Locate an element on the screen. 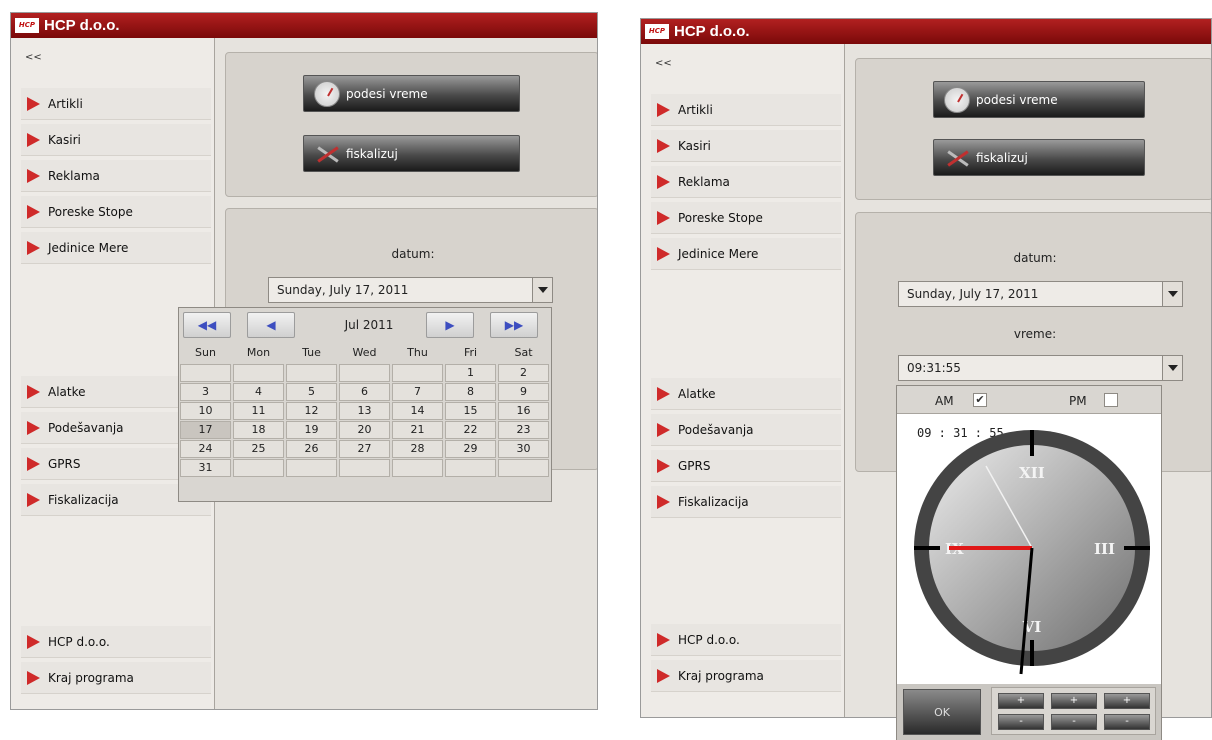  day-cell: 17 is located at coordinates (205, 430).